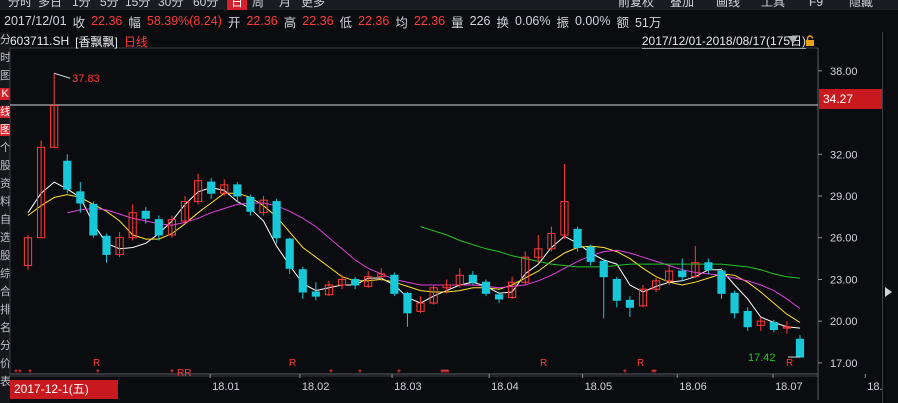 The height and width of the screenshot is (403, 898). What do you see at coordinates (226, 387) in the screenshot?
I see `x-tick-label: 18.01` at bounding box center [226, 387].